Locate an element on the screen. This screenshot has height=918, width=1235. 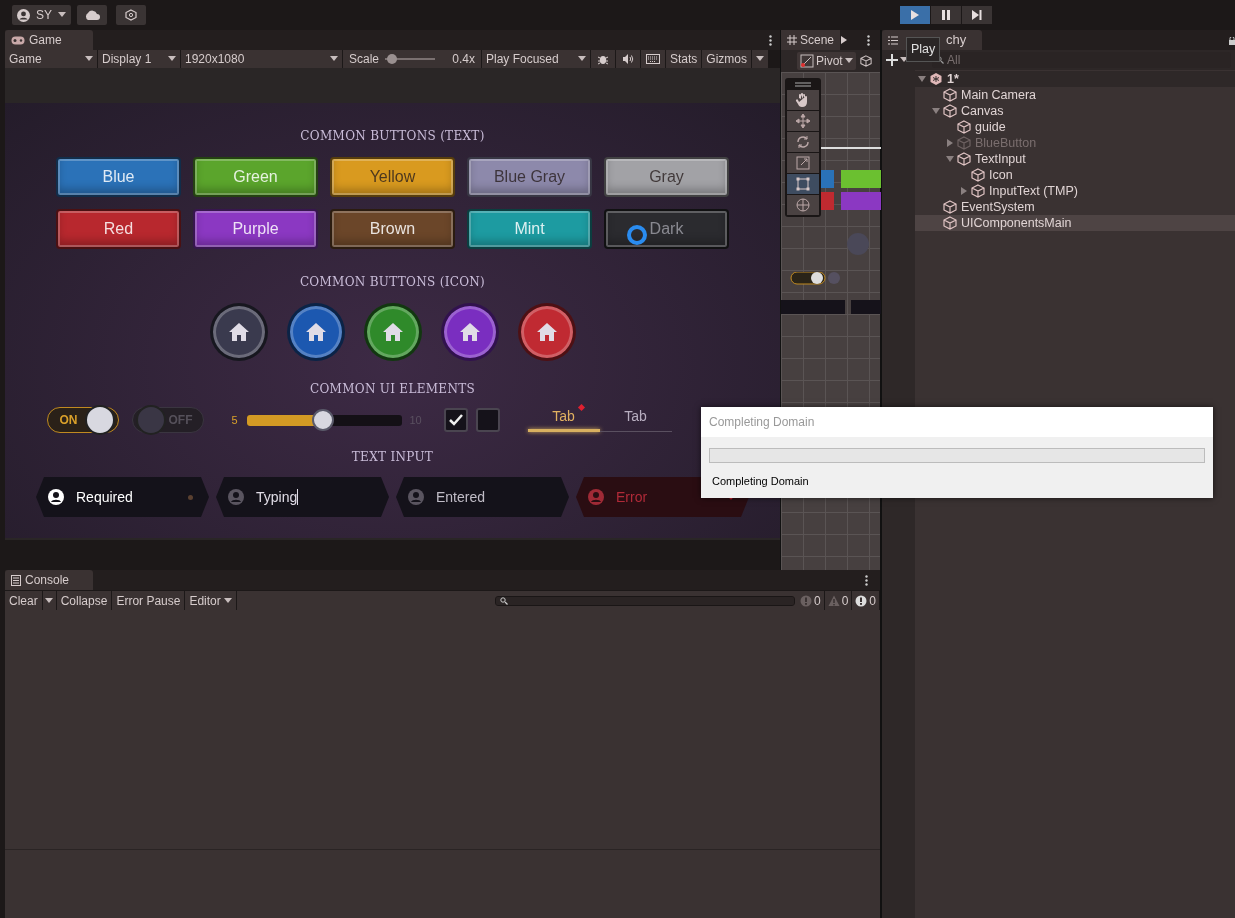
scale-label: Scale is located at coordinates (364, 59).